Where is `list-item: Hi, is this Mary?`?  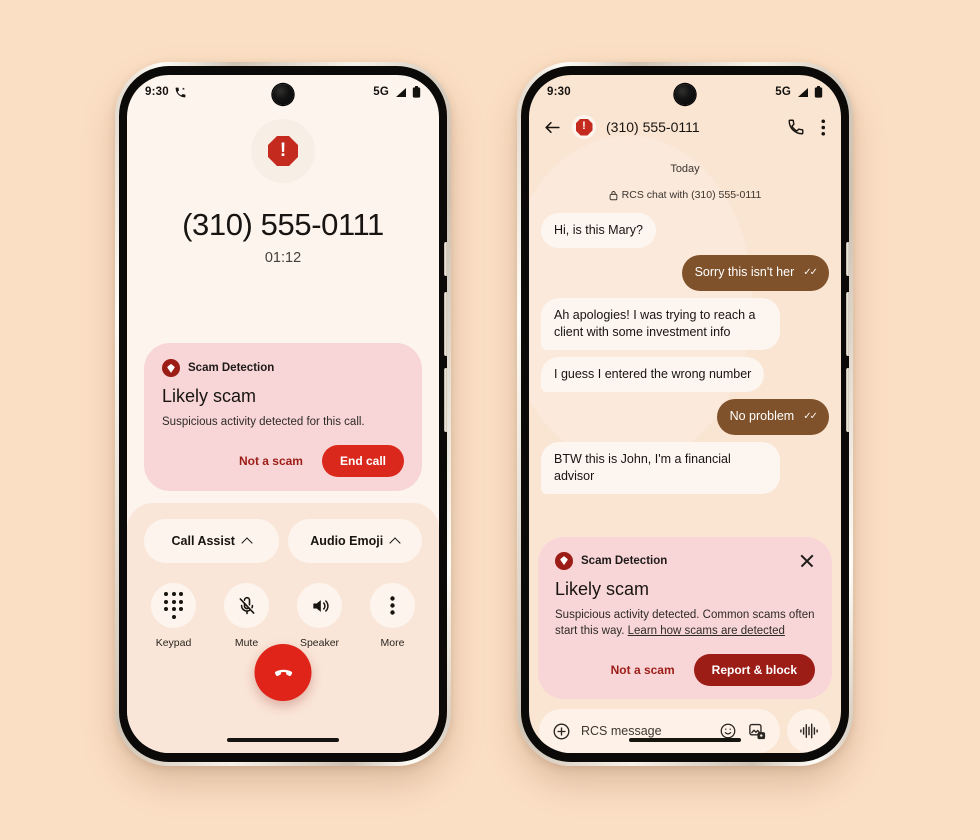 list-item: Hi, is this Mary? is located at coordinates (598, 231).